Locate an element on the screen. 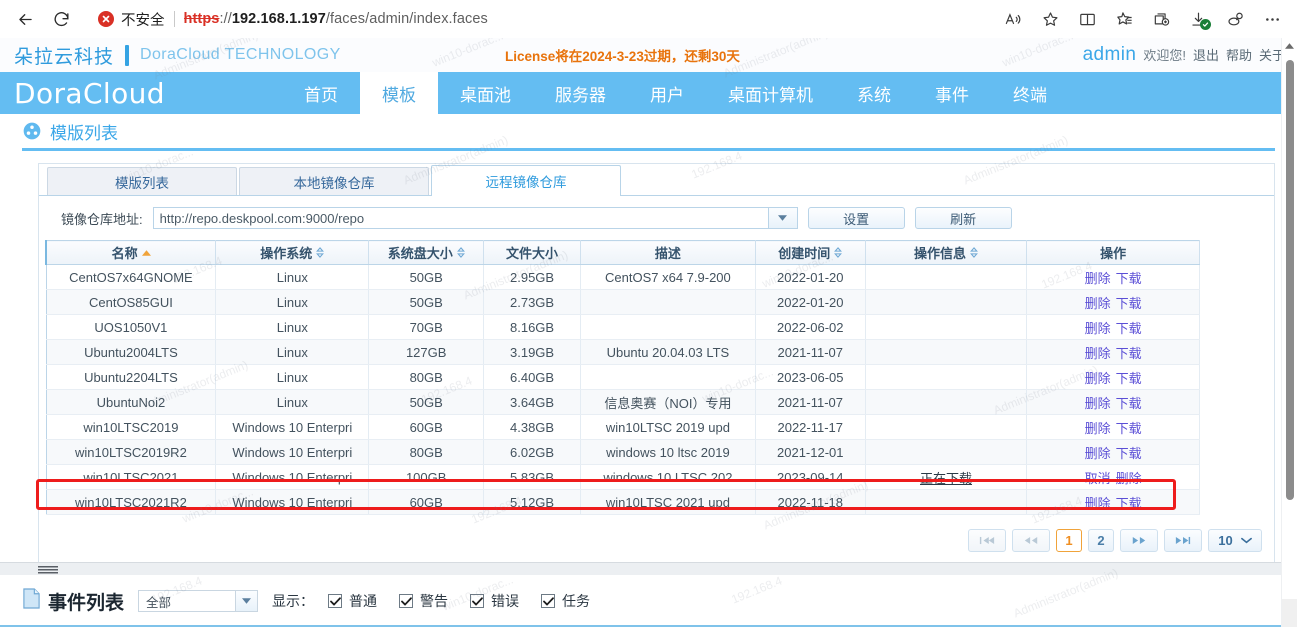 Image resolution: width=1297 pixels, height=627 pixels. copilot-icon is located at coordinates (1235, 19).